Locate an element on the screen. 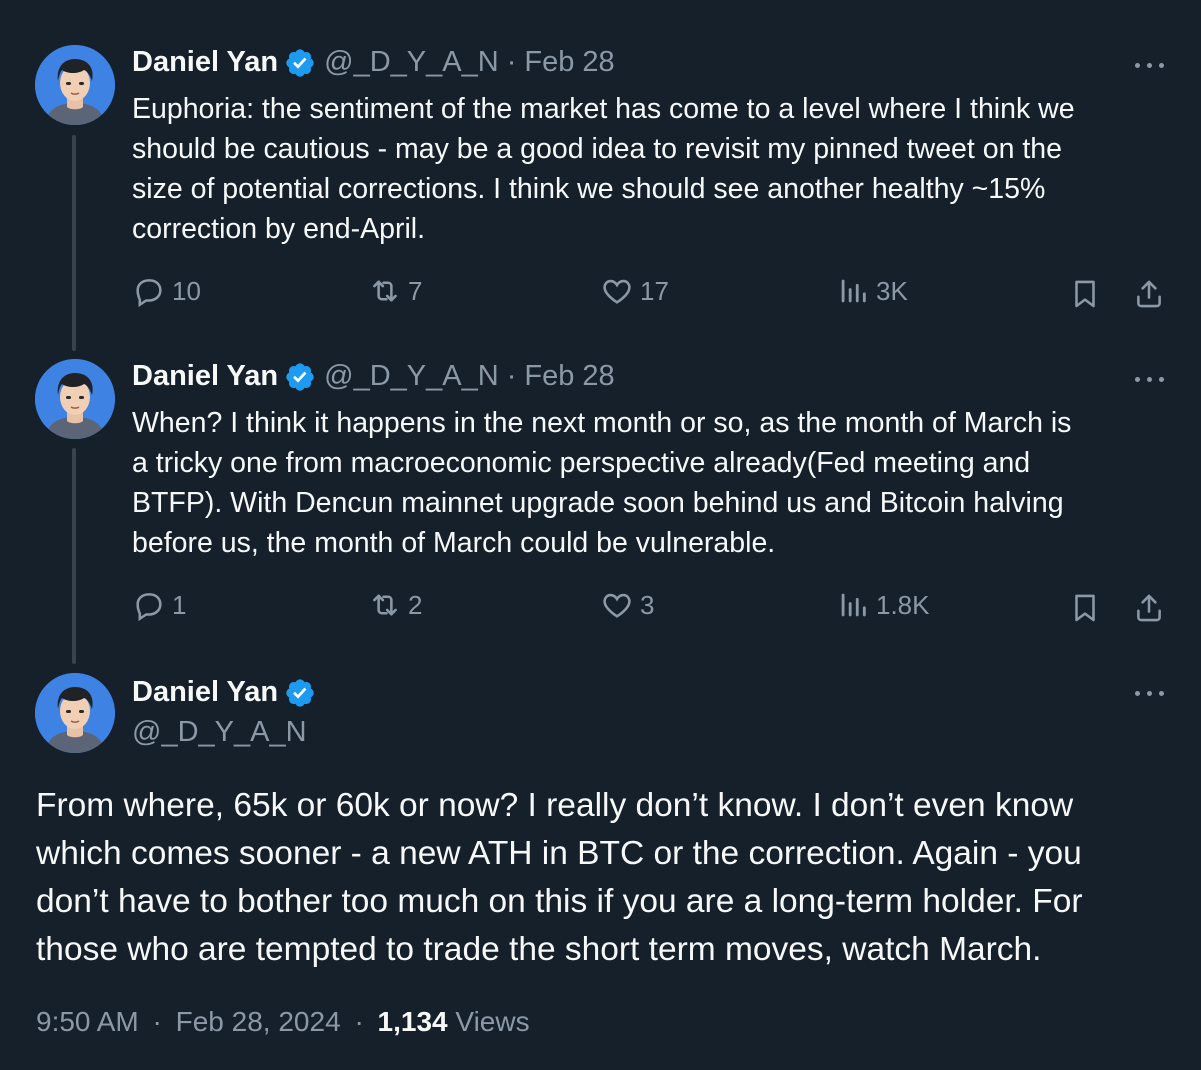 This screenshot has width=1201, height=1070. like-count: 17 is located at coordinates (654, 290).